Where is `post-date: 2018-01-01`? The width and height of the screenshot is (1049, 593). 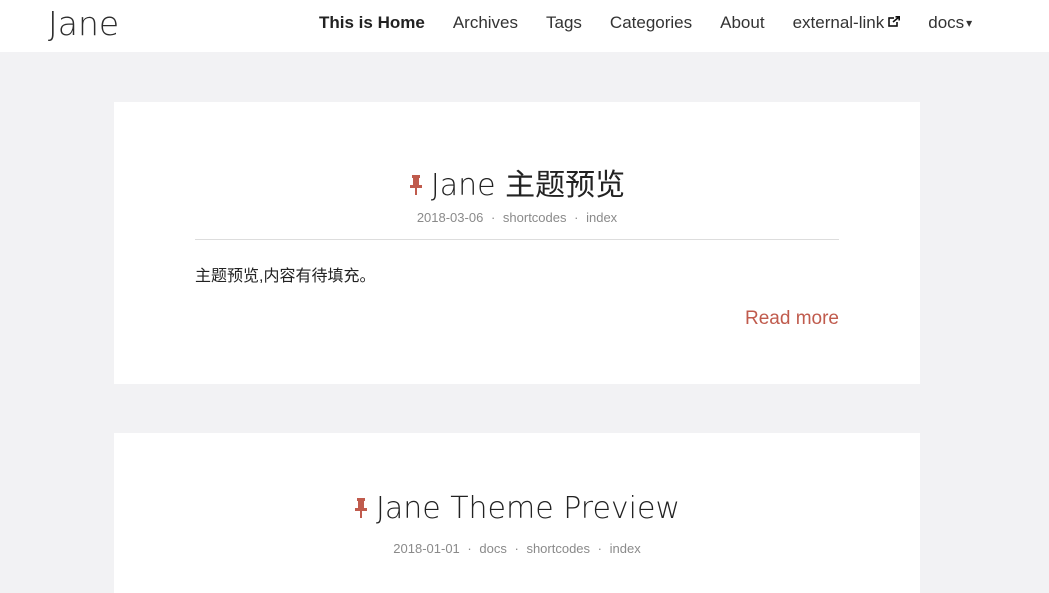 post-date: 2018-01-01 is located at coordinates (426, 548).